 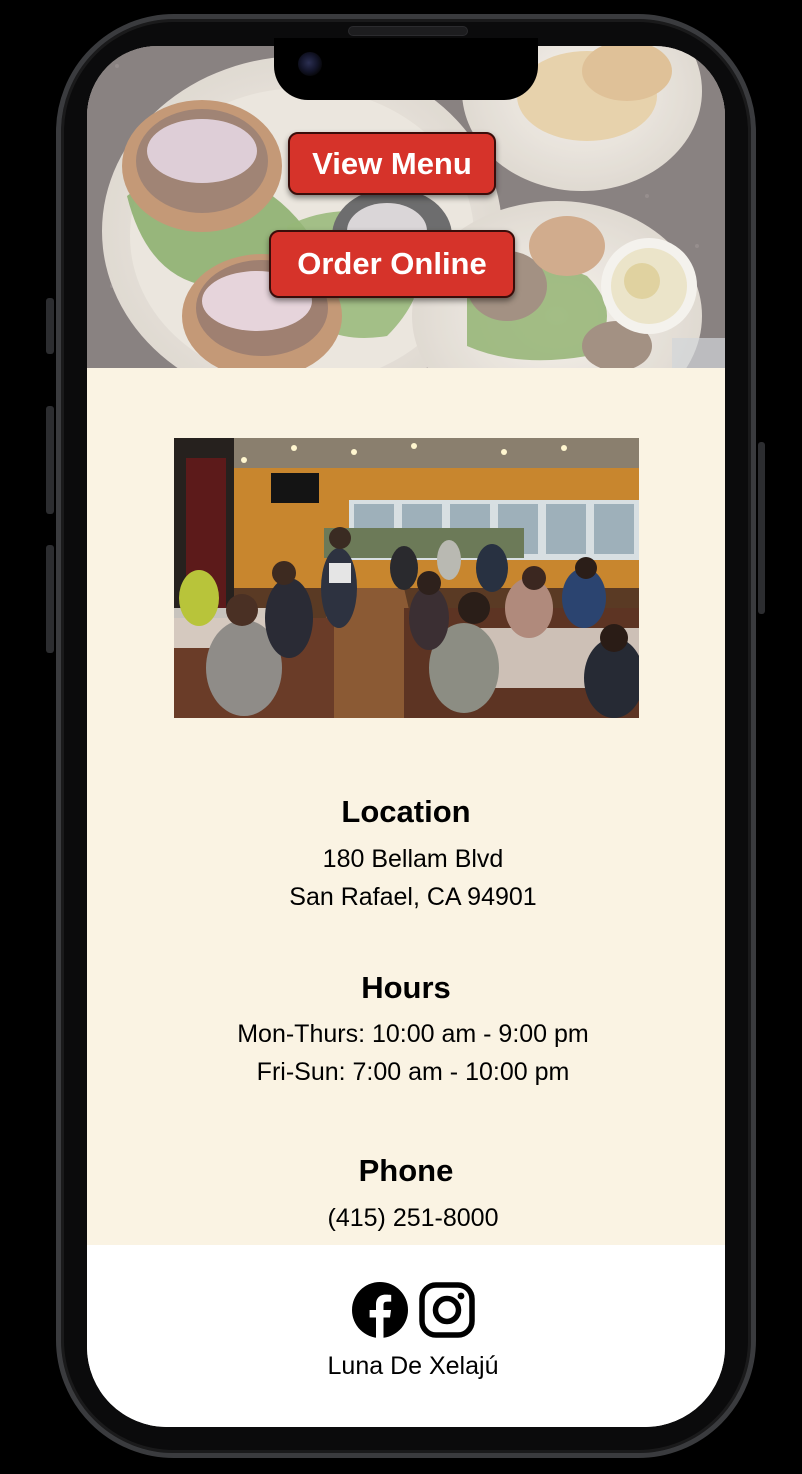 I want to click on address-line-2: San Rafael, CA 94901, so click(x=413, y=897).